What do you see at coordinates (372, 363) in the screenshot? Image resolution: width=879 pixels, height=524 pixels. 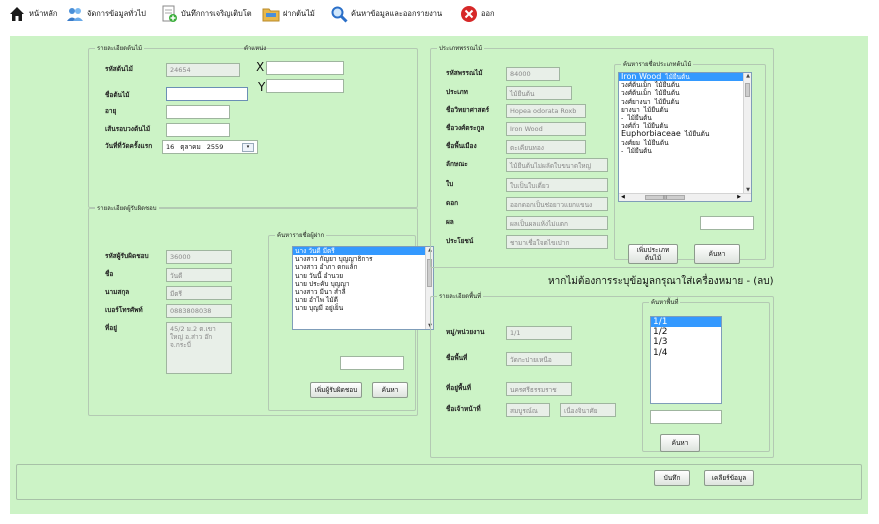 I see `responsible-search-input` at bounding box center [372, 363].